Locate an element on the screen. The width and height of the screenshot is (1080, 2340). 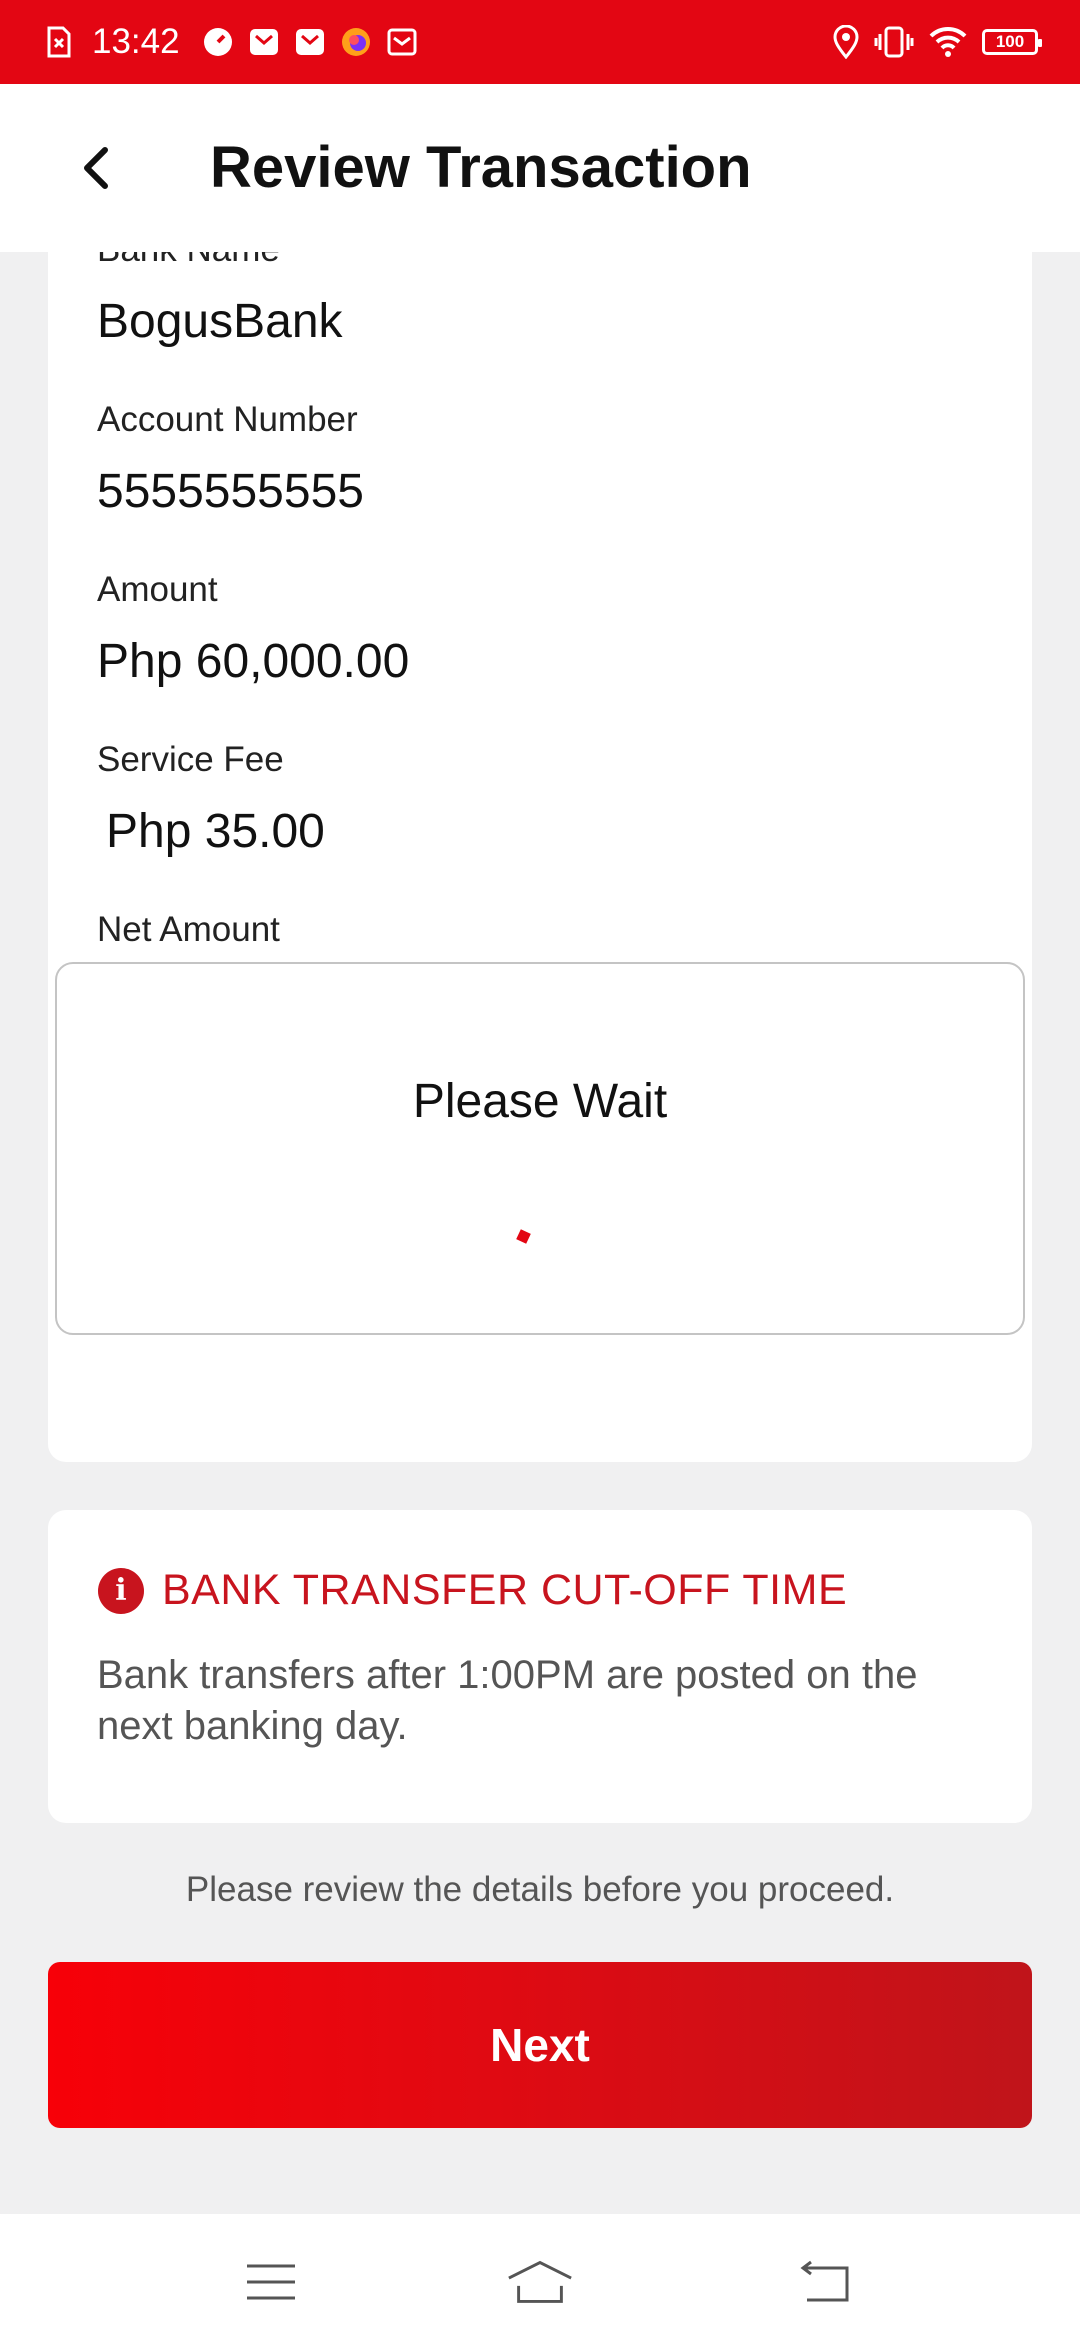
app-header: Review Transaction is located at coordinates (540, 168).